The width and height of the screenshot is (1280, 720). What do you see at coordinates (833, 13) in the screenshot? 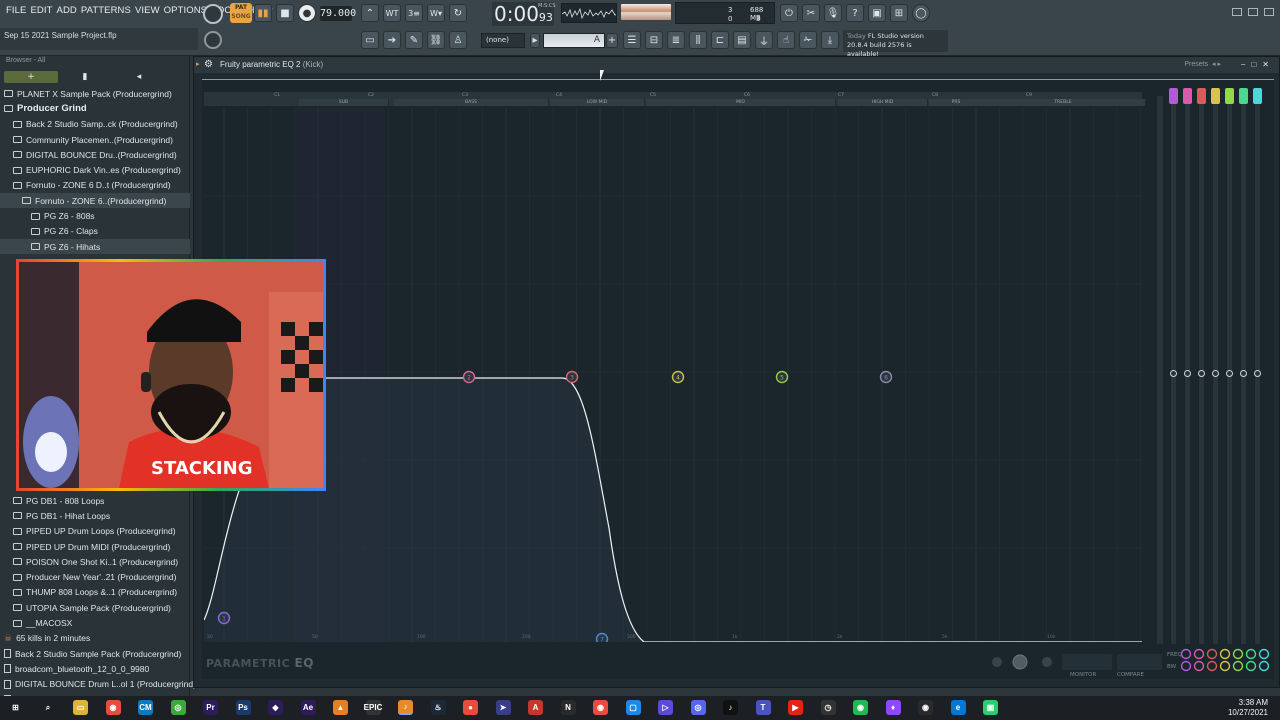
I see `mic-icon: 🎙` at bounding box center [833, 13].